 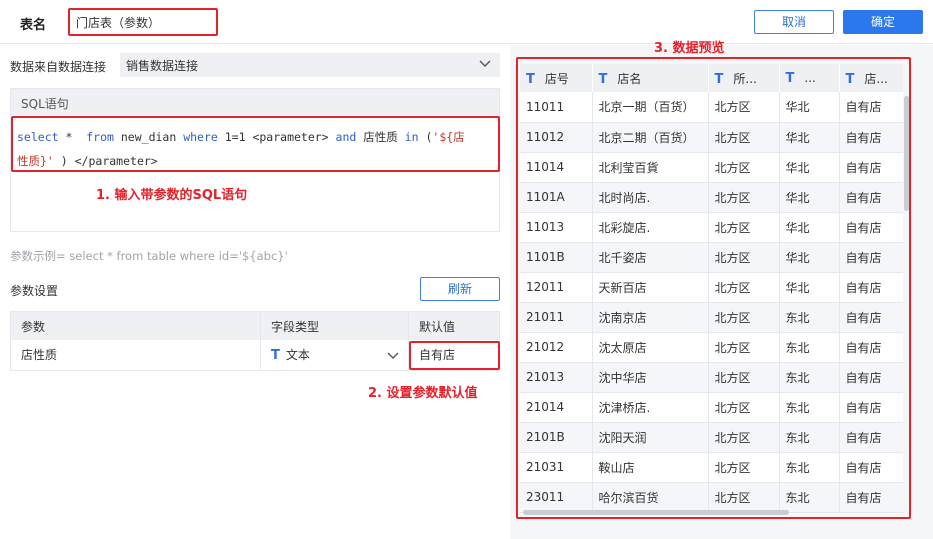 What do you see at coordinates (650, 347) in the screenshot?
I see `table-cell: 沈太原店` at bounding box center [650, 347].